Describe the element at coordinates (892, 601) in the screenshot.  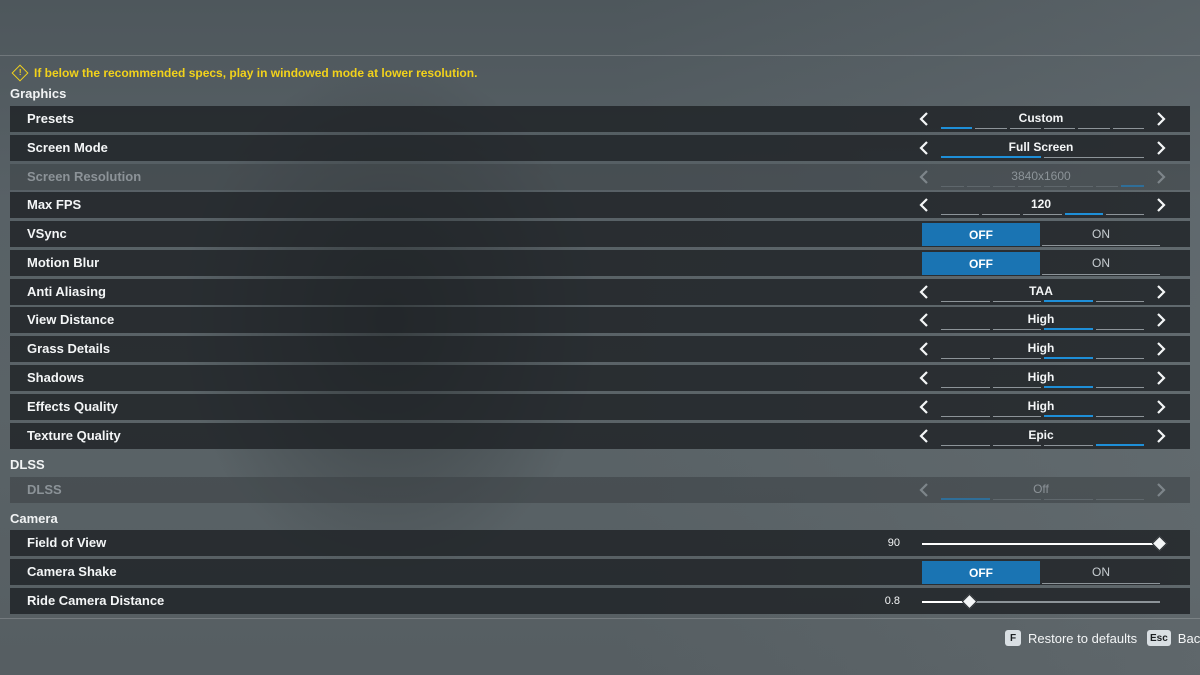
I see `slider-value: 0.8` at that location.